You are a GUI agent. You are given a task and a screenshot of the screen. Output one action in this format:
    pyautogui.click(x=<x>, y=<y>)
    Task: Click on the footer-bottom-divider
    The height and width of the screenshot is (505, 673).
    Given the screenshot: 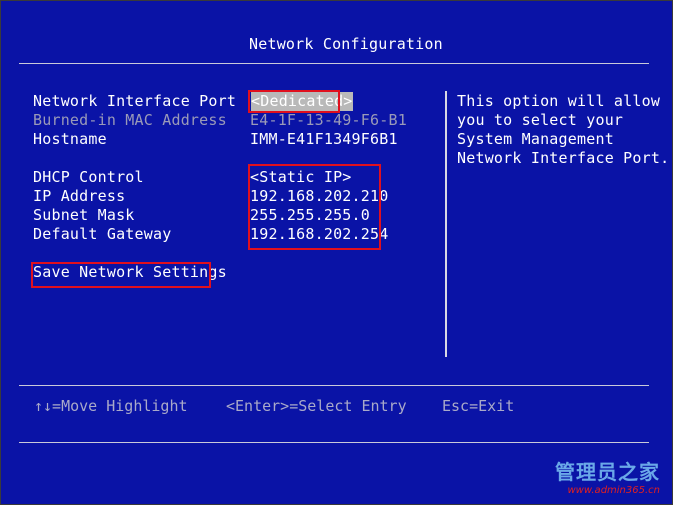 What is the action you would take?
    pyautogui.click(x=334, y=442)
    